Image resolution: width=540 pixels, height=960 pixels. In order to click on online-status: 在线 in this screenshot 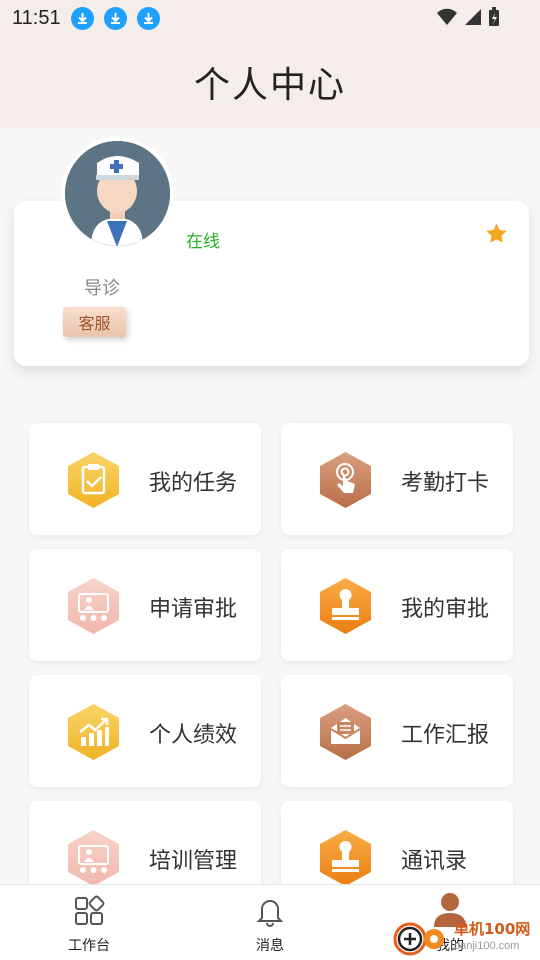, I will do `click(203, 242)`.